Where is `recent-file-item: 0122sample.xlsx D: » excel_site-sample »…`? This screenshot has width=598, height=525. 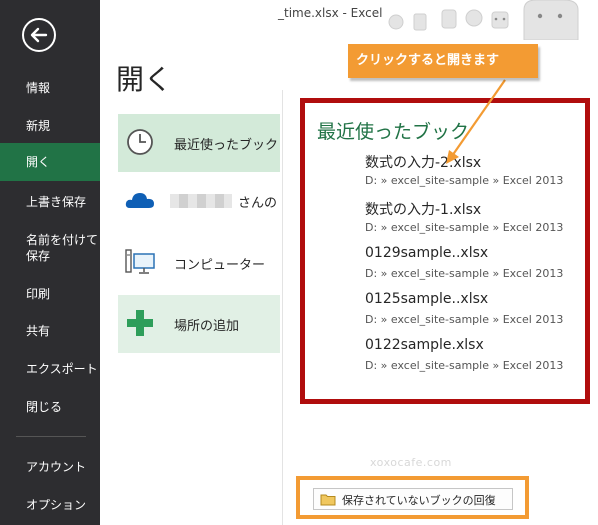
recent-file-item: 0122sample.xlsx D: » excel_site-sample »… is located at coordinates (474, 358).